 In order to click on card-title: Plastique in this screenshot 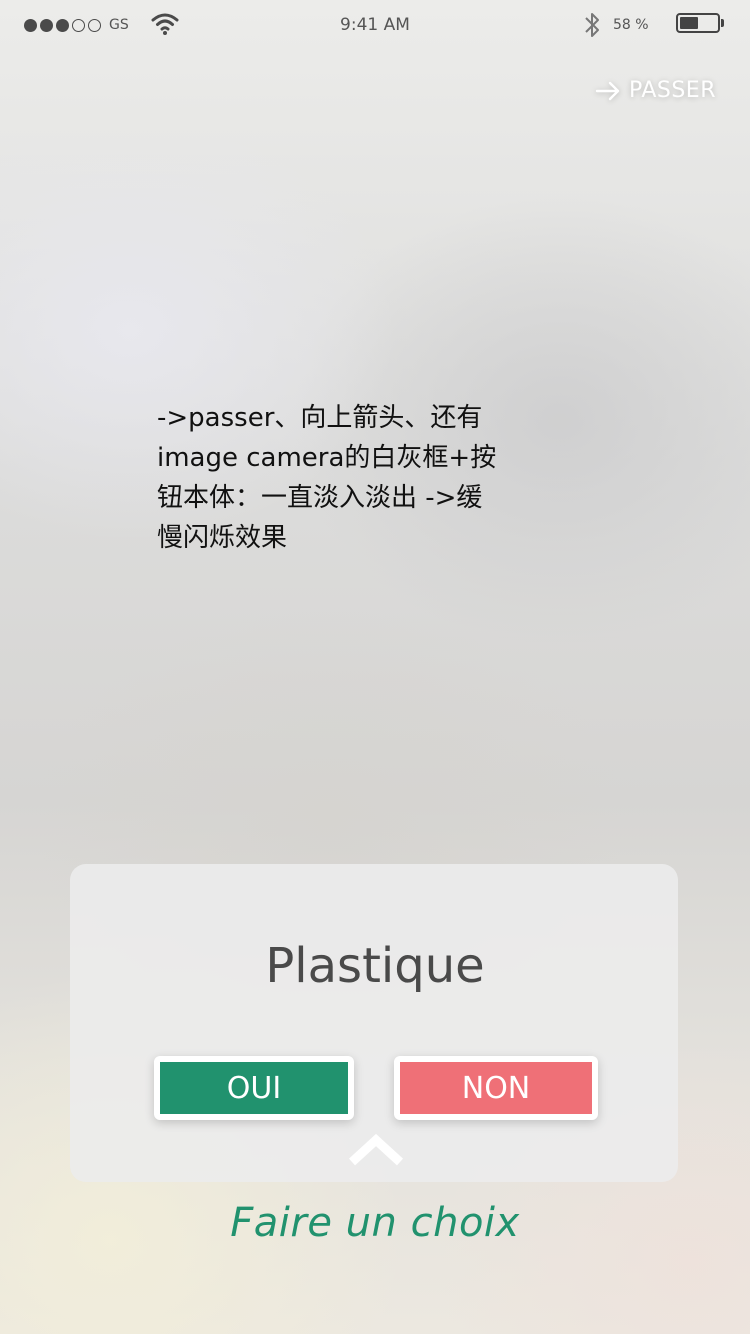, I will do `click(375, 966)`.